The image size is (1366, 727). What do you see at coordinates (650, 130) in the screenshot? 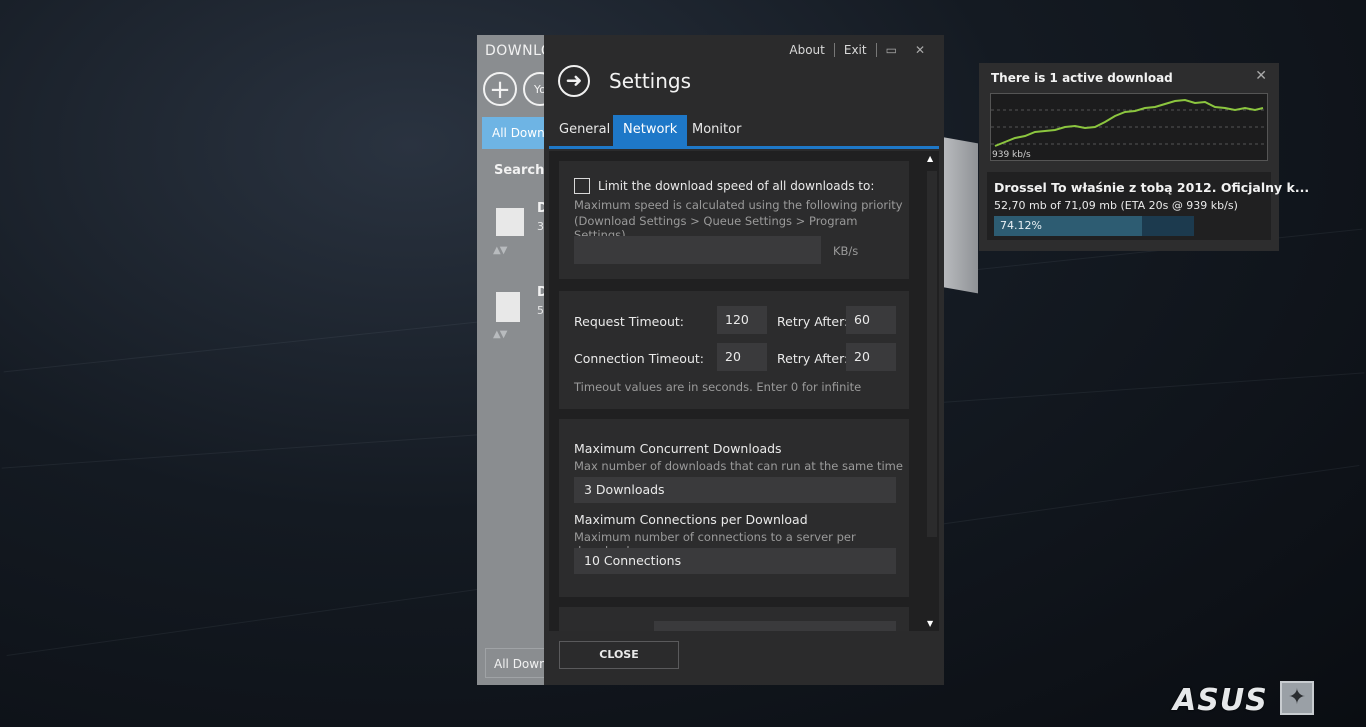
I see `tab-network: Network` at bounding box center [650, 130].